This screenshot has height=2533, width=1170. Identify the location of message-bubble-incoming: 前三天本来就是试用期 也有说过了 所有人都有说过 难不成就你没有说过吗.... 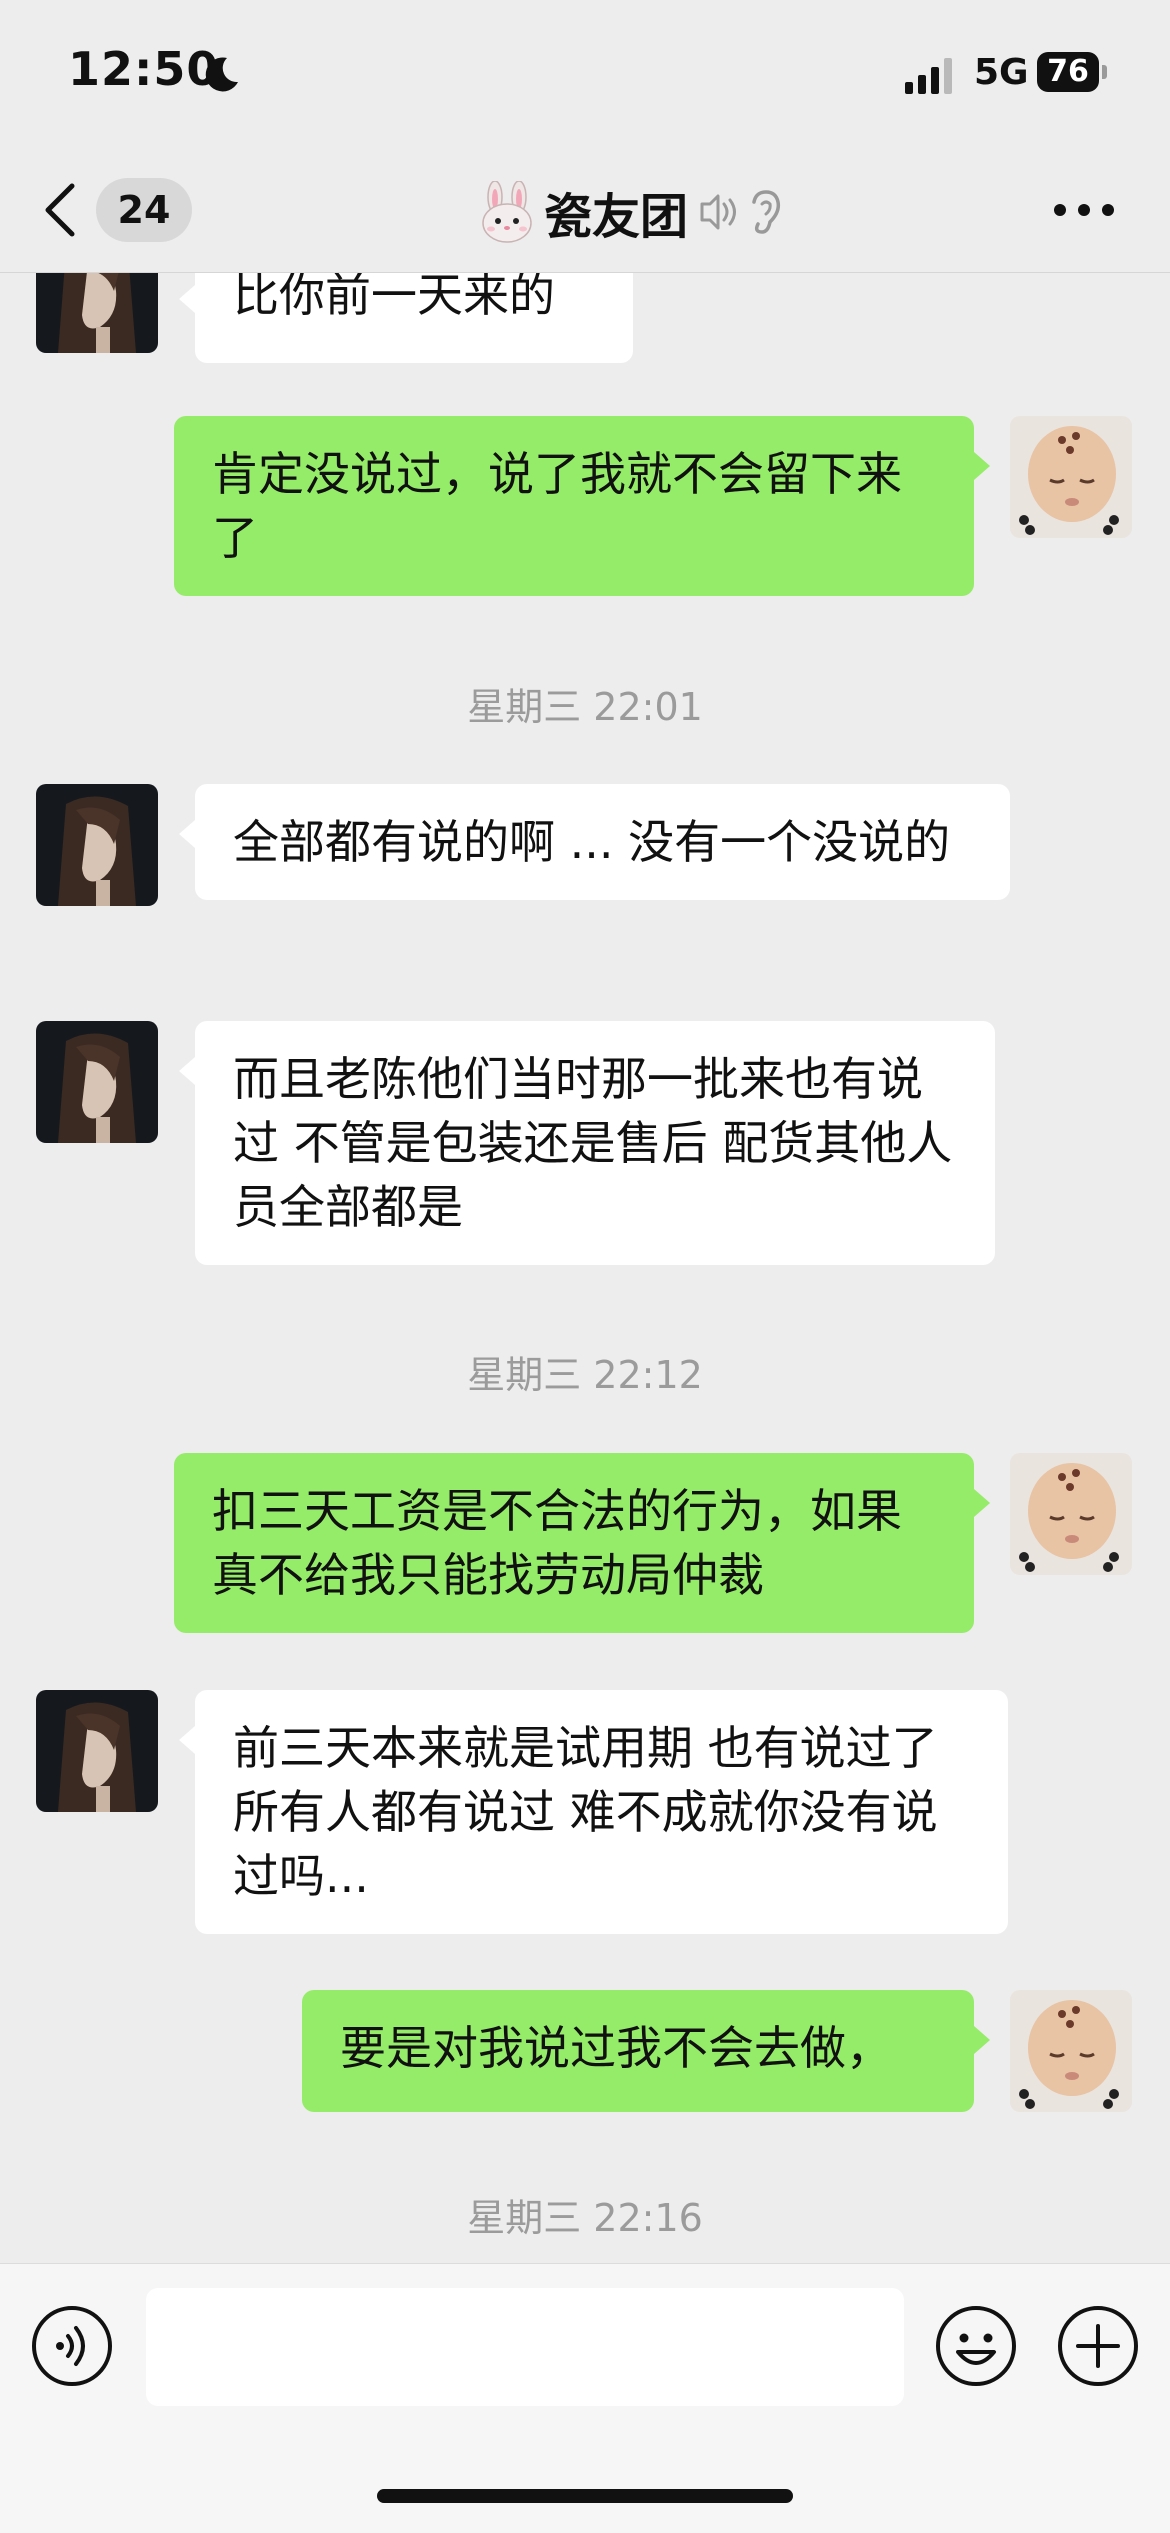
(593, 1812).